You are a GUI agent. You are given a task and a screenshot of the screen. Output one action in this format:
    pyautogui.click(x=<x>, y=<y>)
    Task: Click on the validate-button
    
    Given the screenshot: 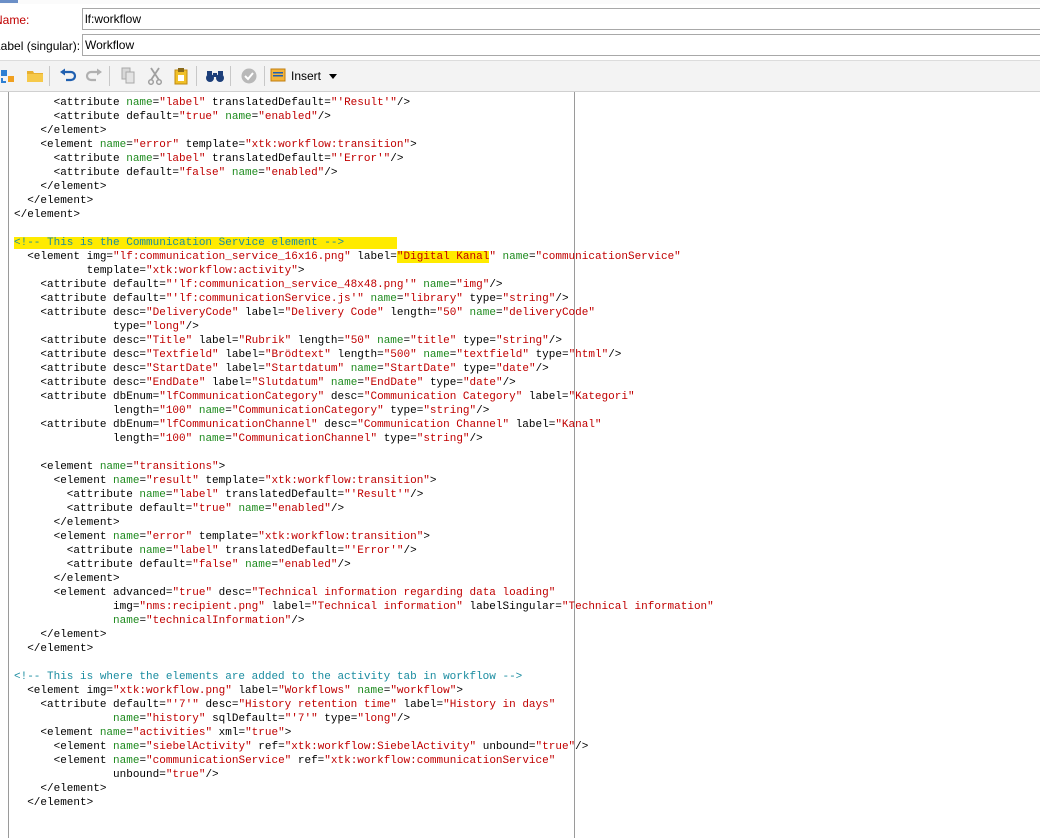 What is the action you would take?
    pyautogui.click(x=249, y=76)
    